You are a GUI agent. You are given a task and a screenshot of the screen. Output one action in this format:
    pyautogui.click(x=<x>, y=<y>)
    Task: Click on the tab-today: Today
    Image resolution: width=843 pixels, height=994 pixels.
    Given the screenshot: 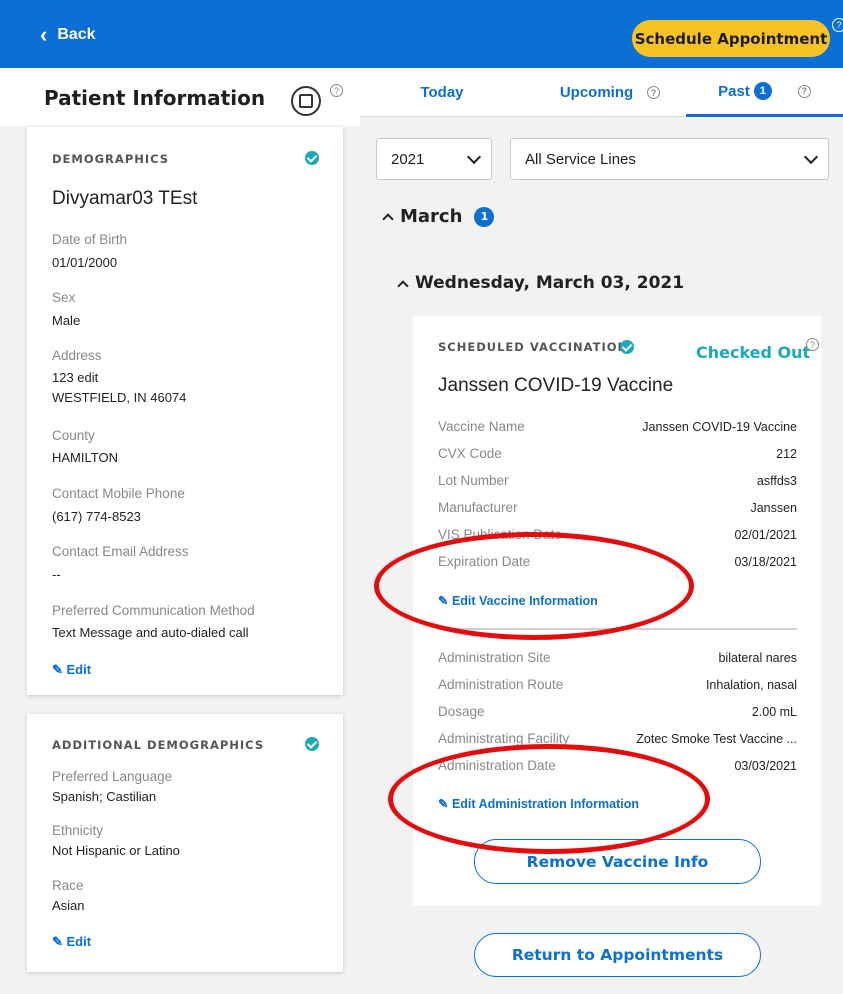 What is the action you would take?
    pyautogui.click(x=442, y=92)
    